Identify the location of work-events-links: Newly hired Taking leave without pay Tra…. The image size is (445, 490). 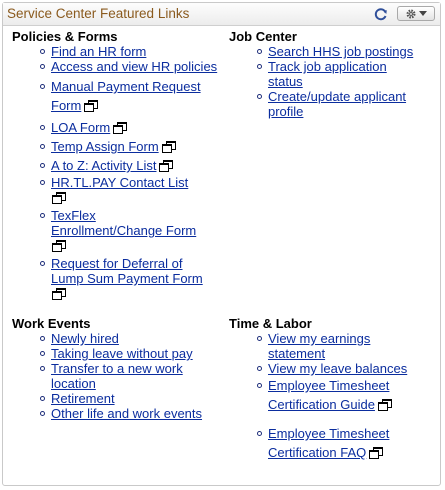
(119, 376).